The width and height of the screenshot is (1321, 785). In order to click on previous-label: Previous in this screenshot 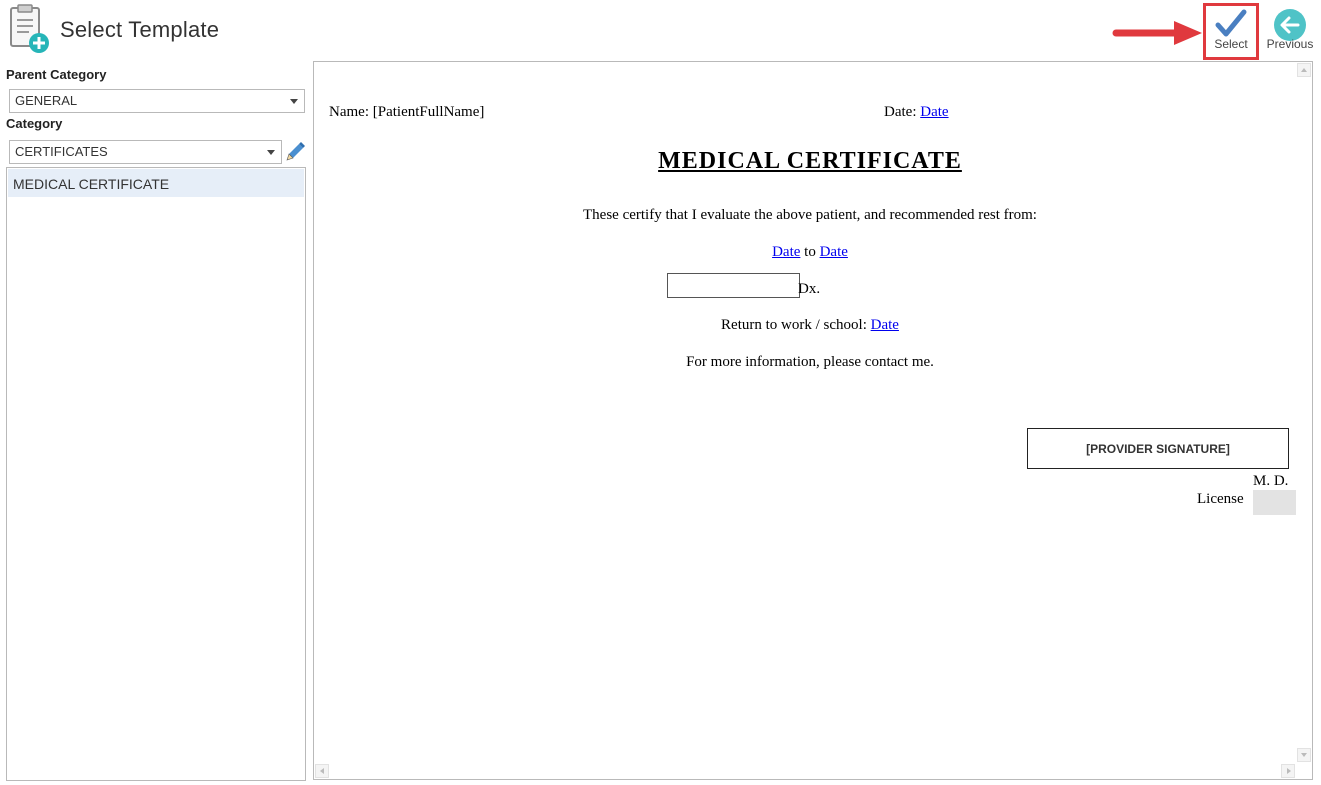, I will do `click(1290, 44)`.